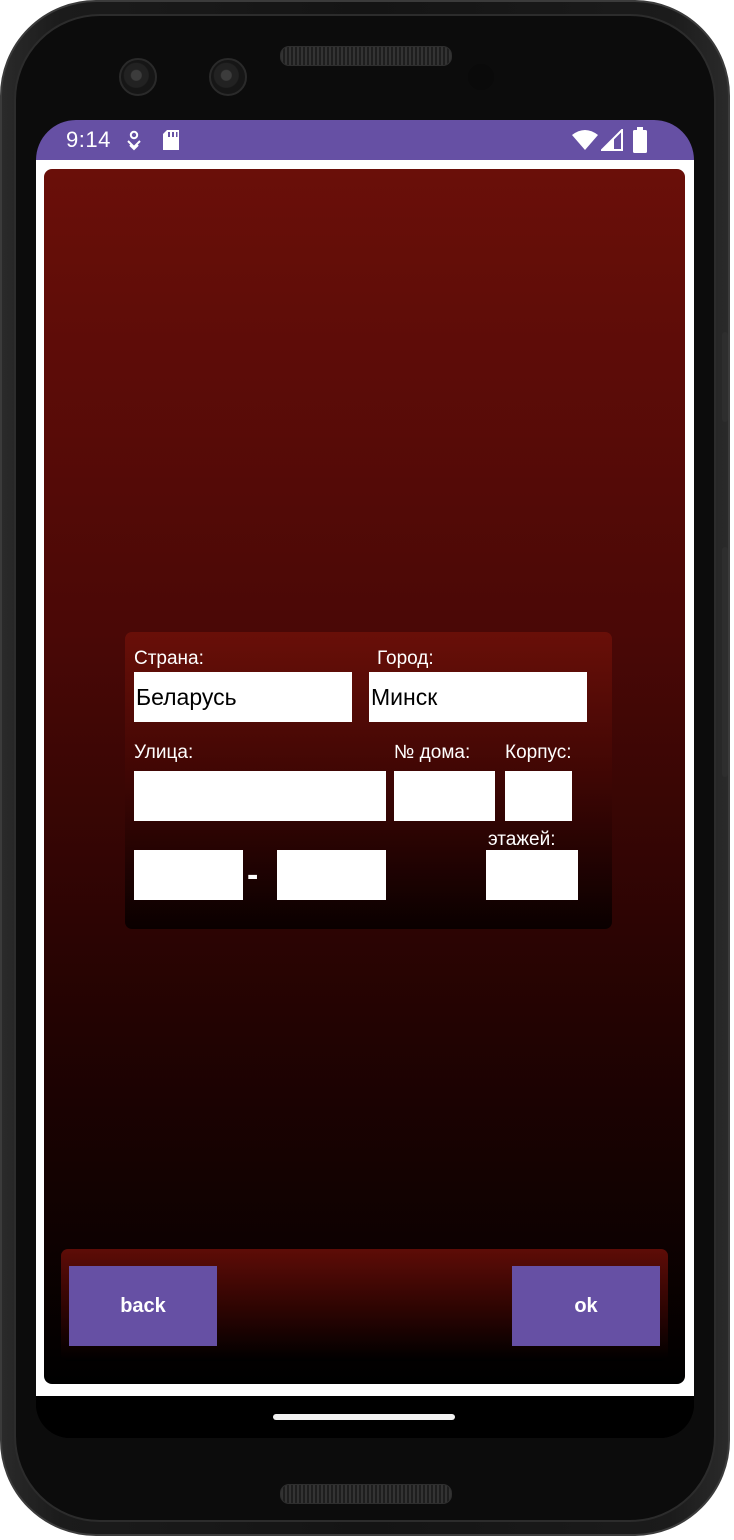 The width and height of the screenshot is (734, 1540). Describe the element at coordinates (366, 56) in the screenshot. I see `earpiece-speaker` at that location.